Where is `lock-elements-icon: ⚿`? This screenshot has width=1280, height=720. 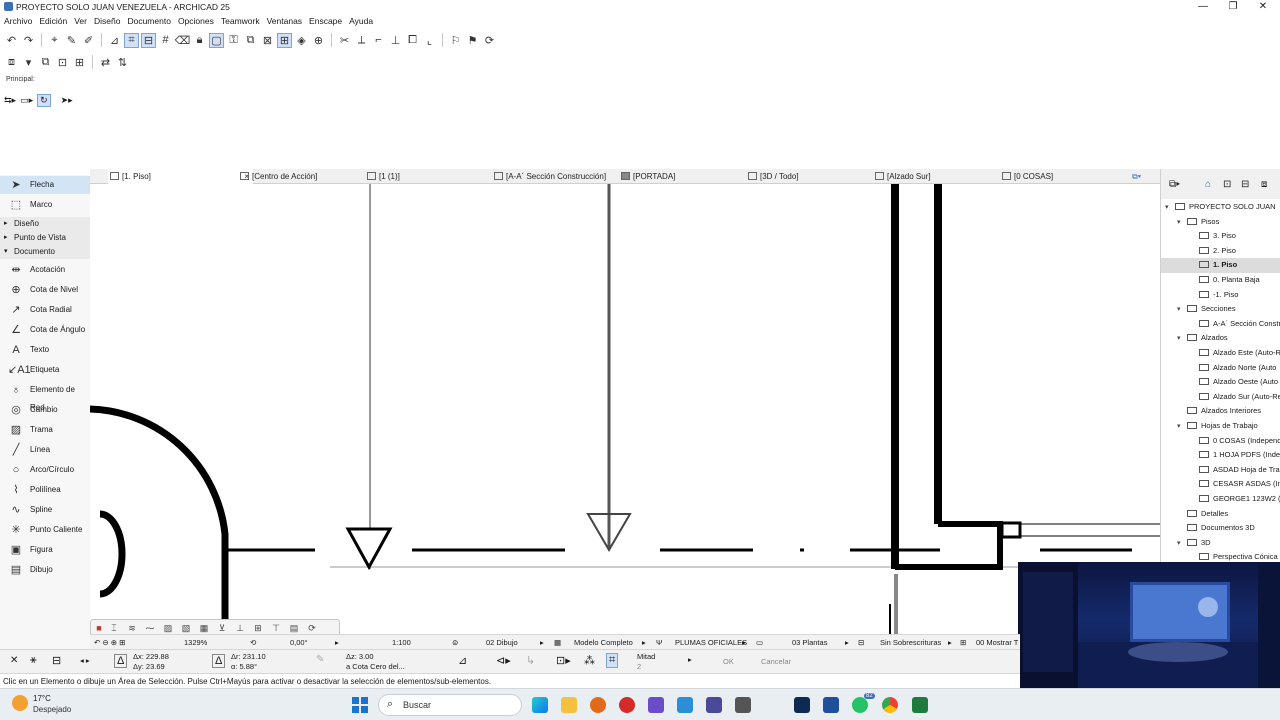
lock-elements-icon: ⚿ is located at coordinates (233, 40).